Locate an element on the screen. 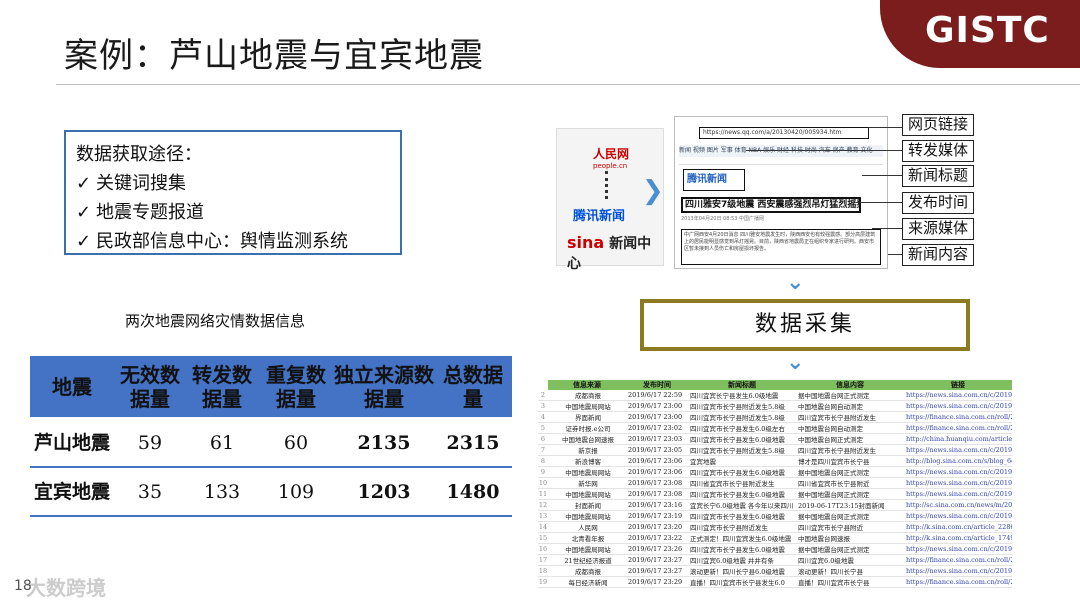  sheet-cell: 四川省宜宾市长宁县附近 is located at coordinates (850, 483).